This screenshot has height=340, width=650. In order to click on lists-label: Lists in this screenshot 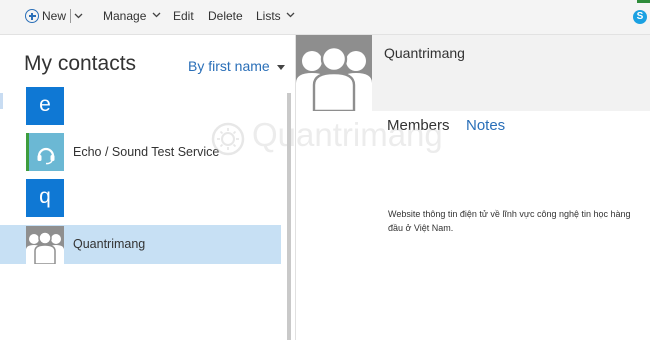, I will do `click(268, 16)`.